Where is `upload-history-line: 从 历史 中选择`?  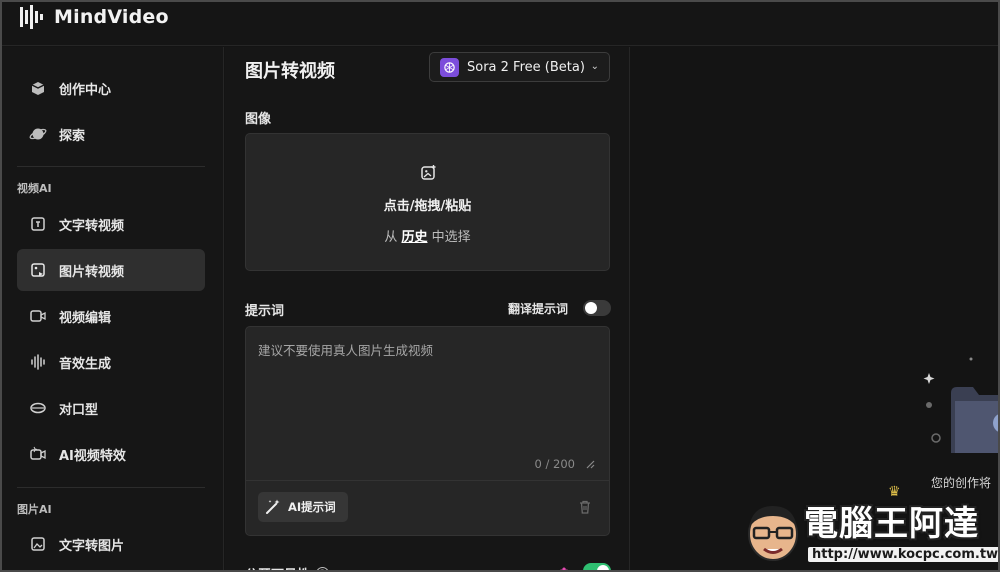
upload-history-line: 从 历史 中选择 is located at coordinates (427, 235).